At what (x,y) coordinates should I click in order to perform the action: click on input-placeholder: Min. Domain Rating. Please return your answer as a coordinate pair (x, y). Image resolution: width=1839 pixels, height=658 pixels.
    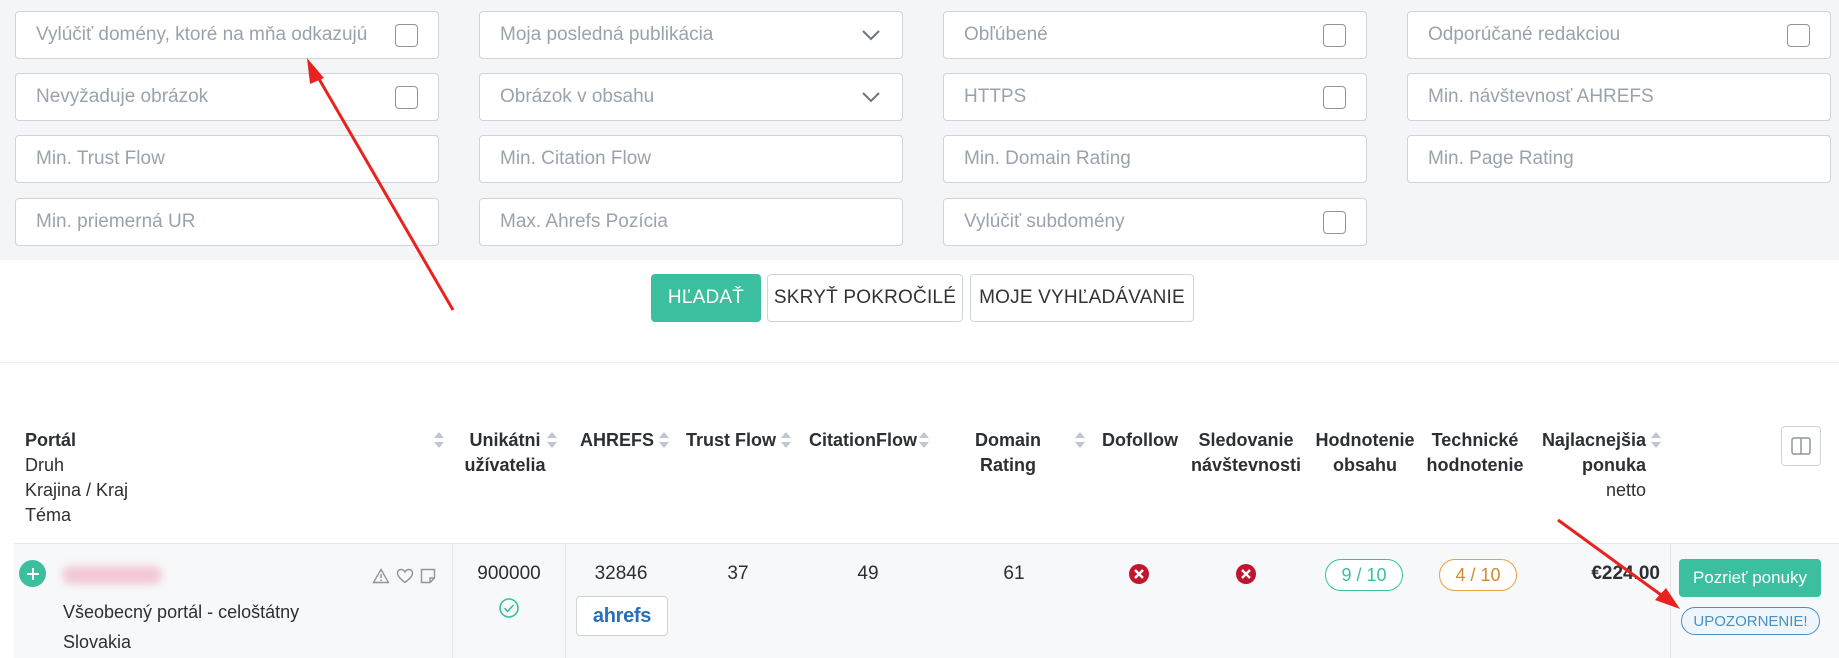
    Looking at the image, I should click on (1047, 158).